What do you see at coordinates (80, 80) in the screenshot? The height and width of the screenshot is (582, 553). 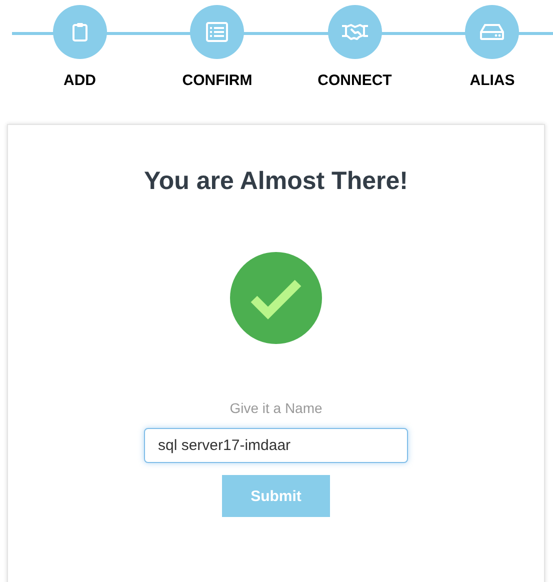 I see `step-label: ADD` at bounding box center [80, 80].